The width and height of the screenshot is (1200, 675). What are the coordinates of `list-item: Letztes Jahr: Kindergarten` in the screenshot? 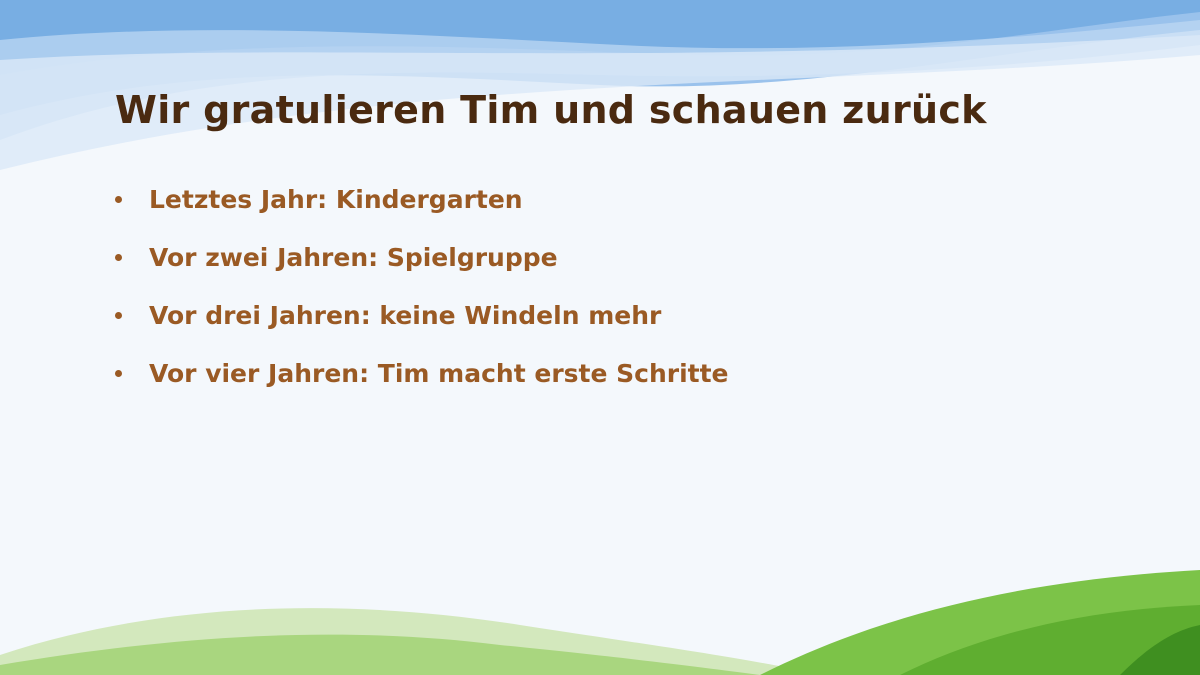 It's located at (422, 199).